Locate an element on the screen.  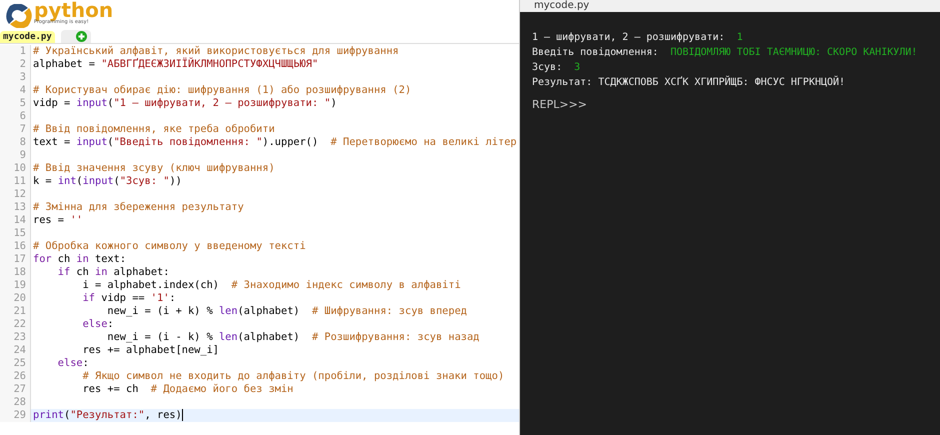
line-number: 26 is located at coordinates (15, 376).